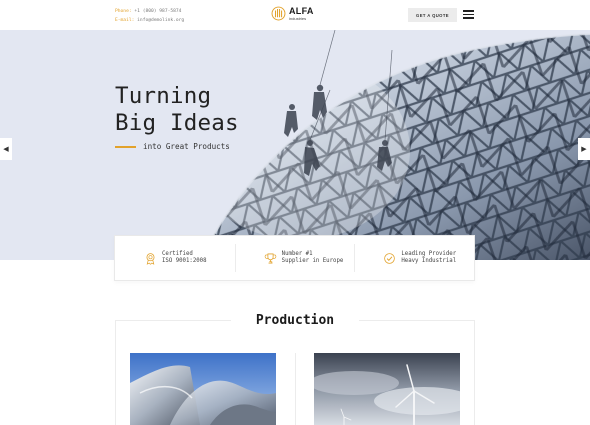 The height and width of the screenshot is (425, 590). I want to click on hero-title: Turning Big Ideas, so click(177, 110).